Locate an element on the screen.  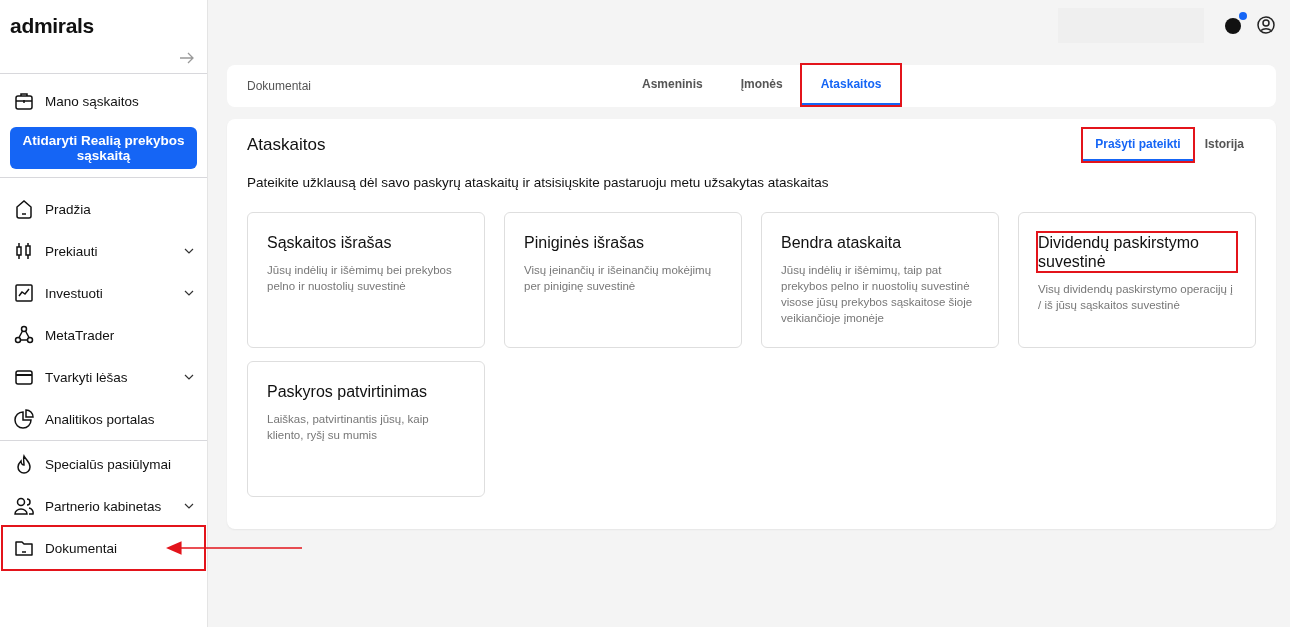
theme-toggle-icon is located at coordinates (1234, 25).